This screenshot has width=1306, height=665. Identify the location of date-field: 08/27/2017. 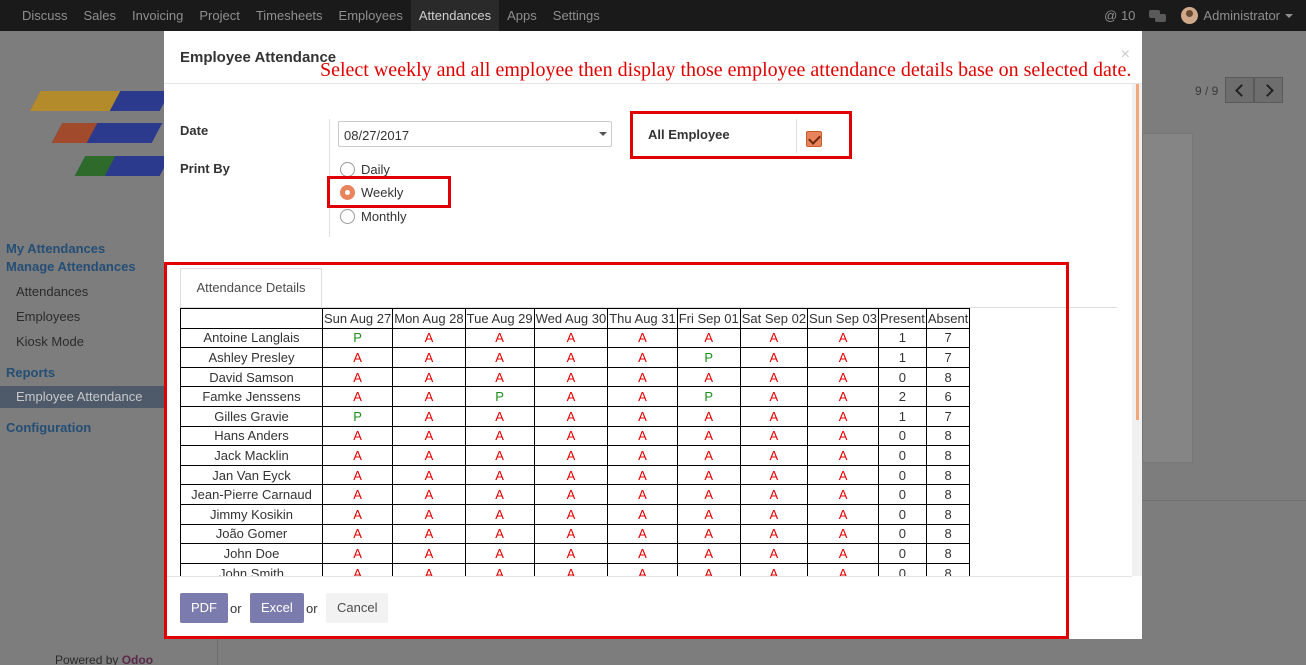
(475, 134).